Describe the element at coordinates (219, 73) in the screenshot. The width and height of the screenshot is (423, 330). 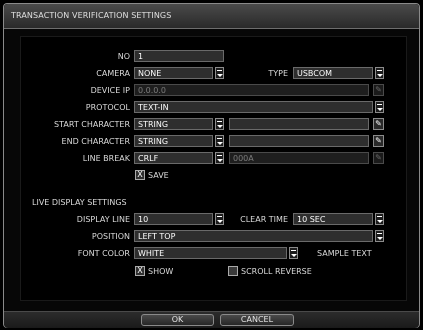
I see `camera-dropdown-icon` at that location.